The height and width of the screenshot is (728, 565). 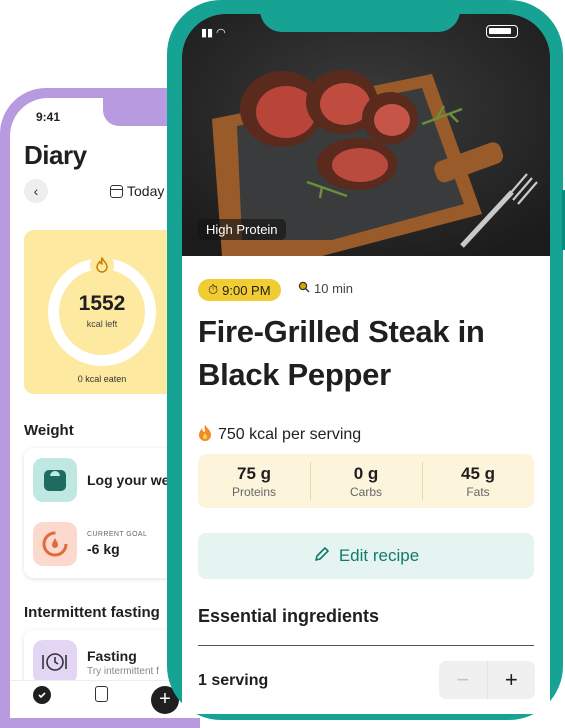 What do you see at coordinates (103, 549) in the screenshot?
I see `goal-value: -6 kg` at bounding box center [103, 549].